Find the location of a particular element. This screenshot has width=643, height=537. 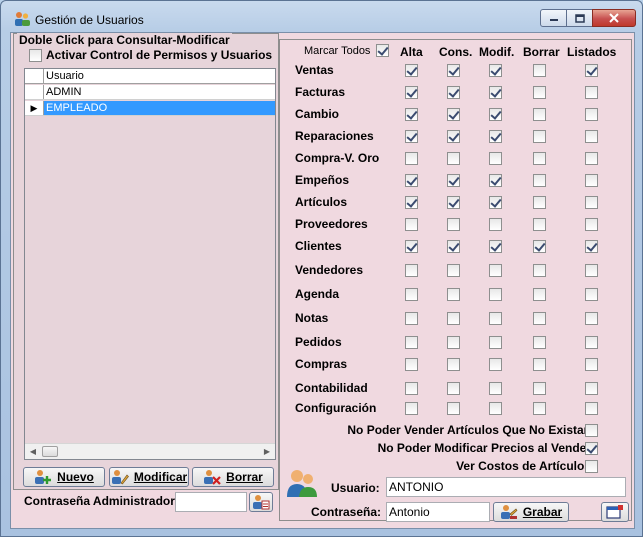

mark-all-row: Marcar Todos is located at coordinates (347, 50).